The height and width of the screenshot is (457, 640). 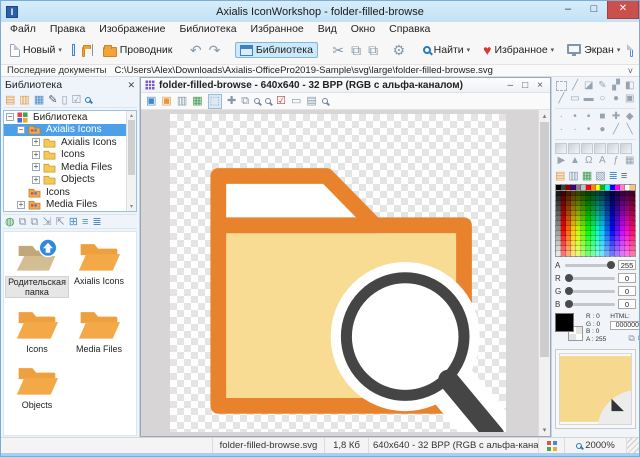 What do you see at coordinates (540, 85) in the screenshot?
I see `document-close-icon: ×` at bounding box center [540, 85].